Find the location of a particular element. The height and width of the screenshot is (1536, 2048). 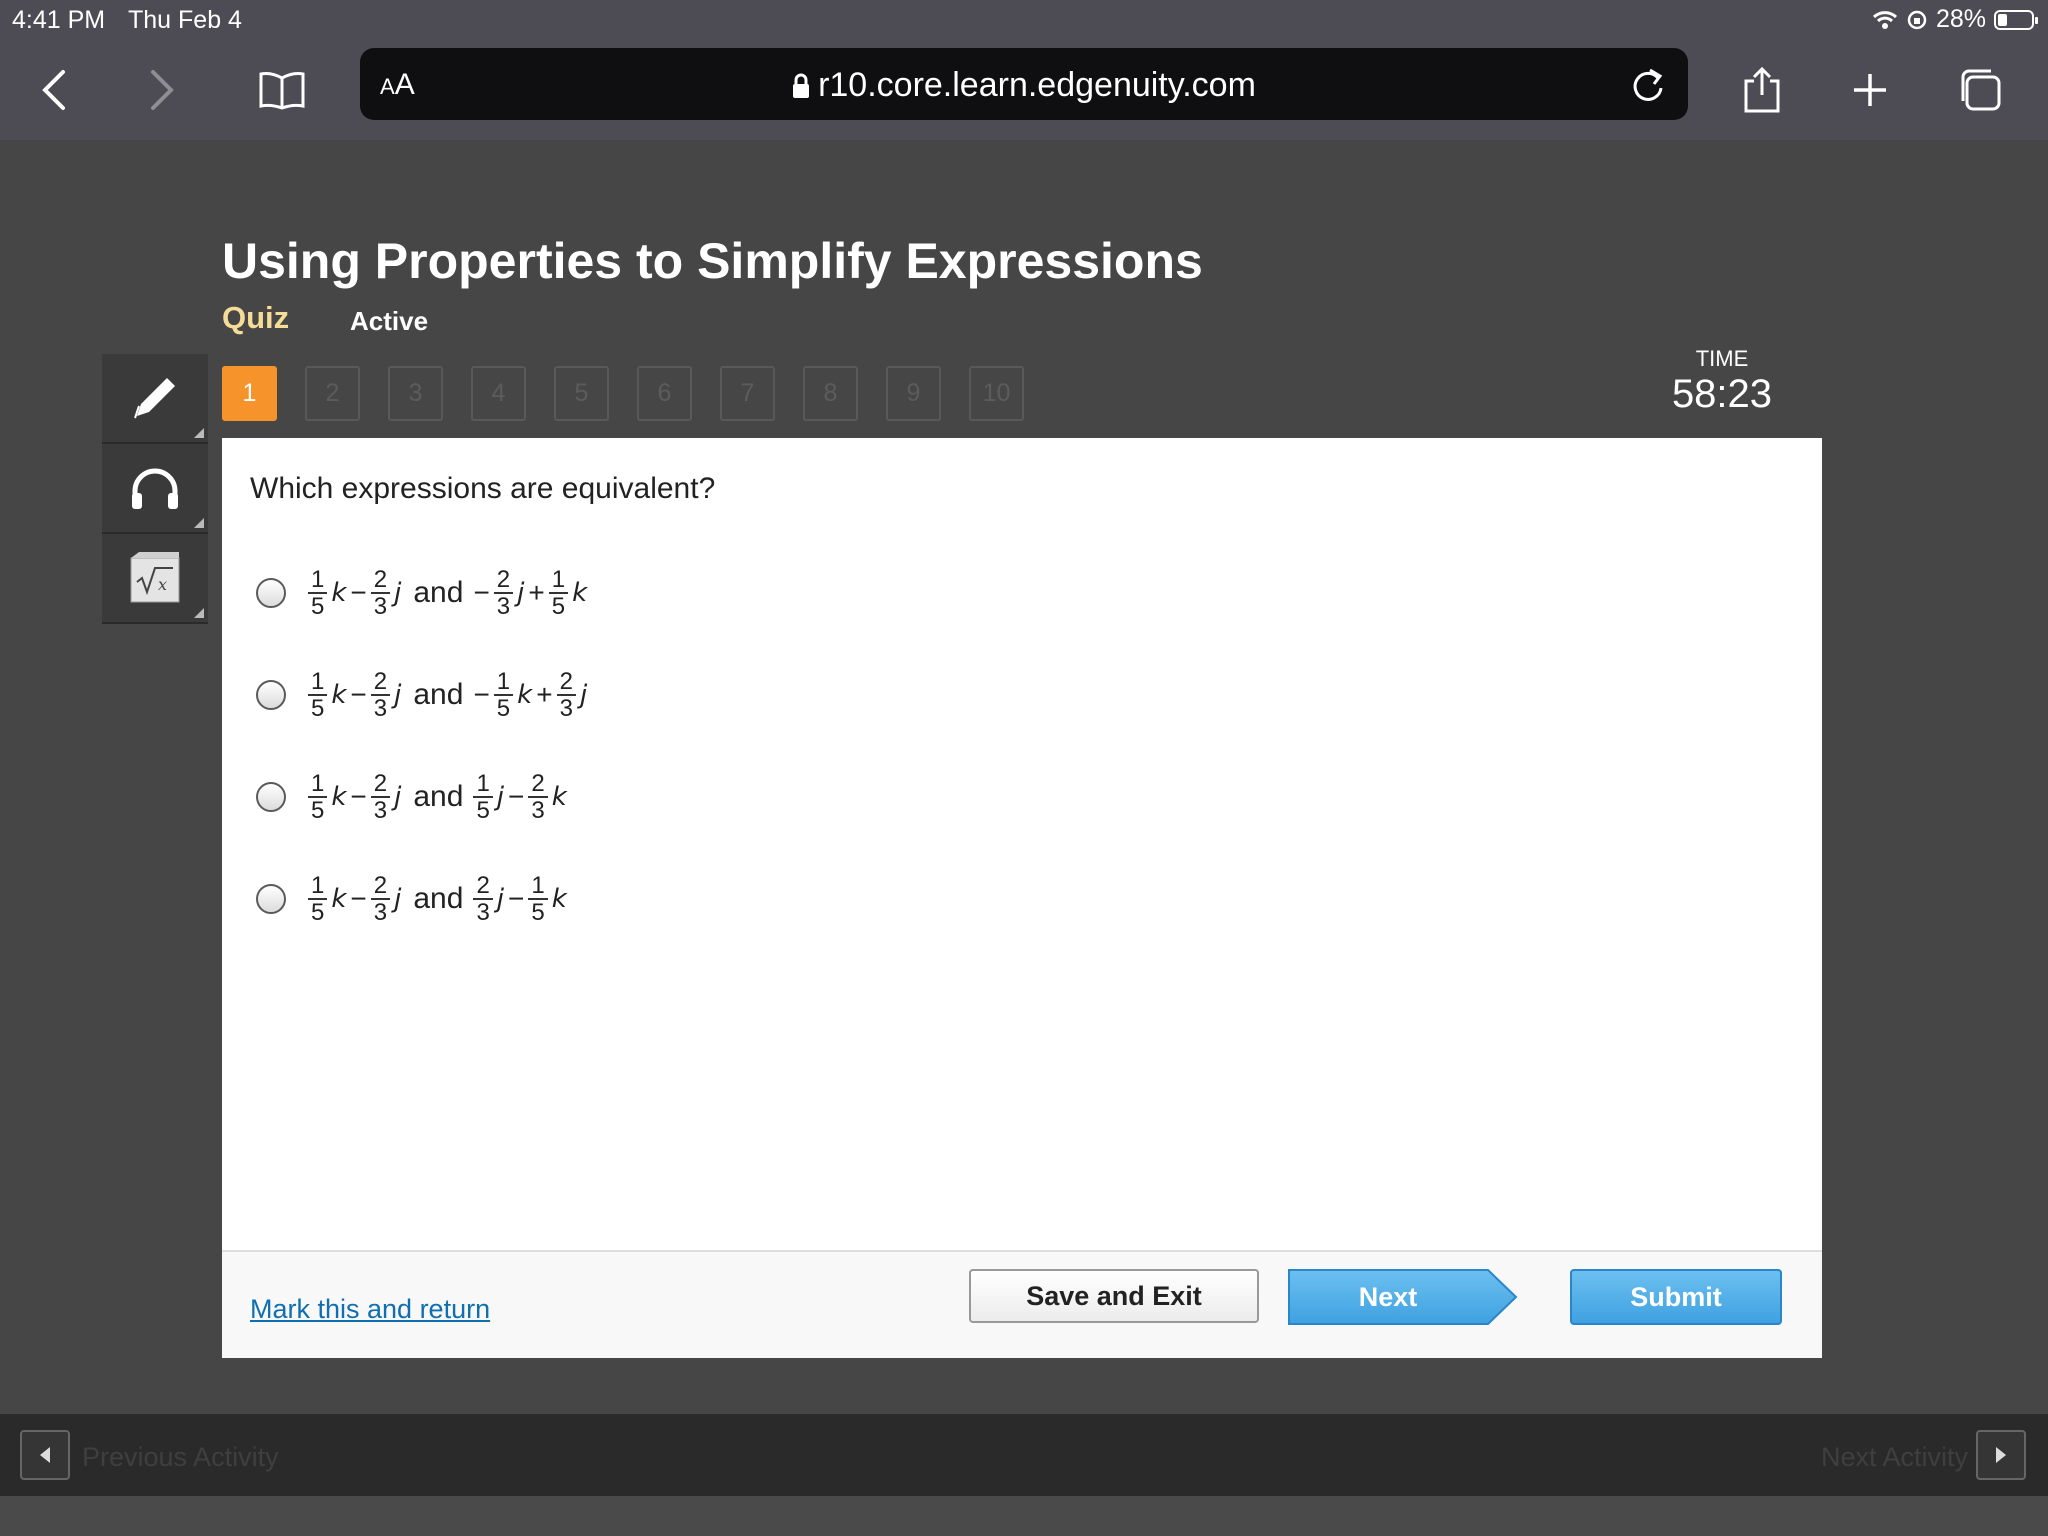

status-bar: 4:41 PM Thu Feb 4 28% is located at coordinates (1024, 20).